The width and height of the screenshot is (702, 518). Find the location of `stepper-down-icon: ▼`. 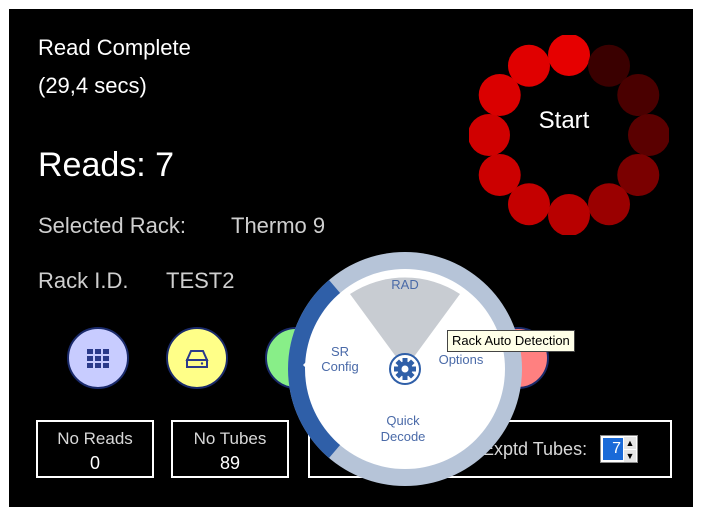

stepper-down-icon: ▼ is located at coordinates (630, 456).